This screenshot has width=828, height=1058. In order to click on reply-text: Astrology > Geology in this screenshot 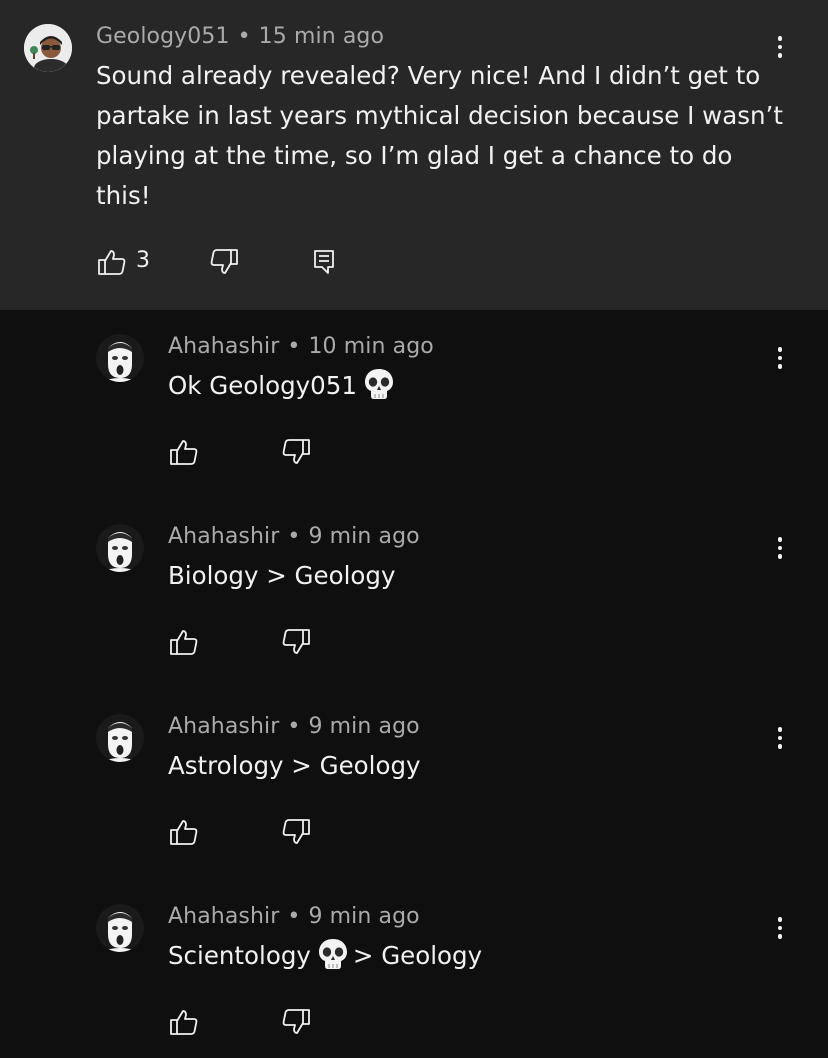, I will do `click(294, 766)`.